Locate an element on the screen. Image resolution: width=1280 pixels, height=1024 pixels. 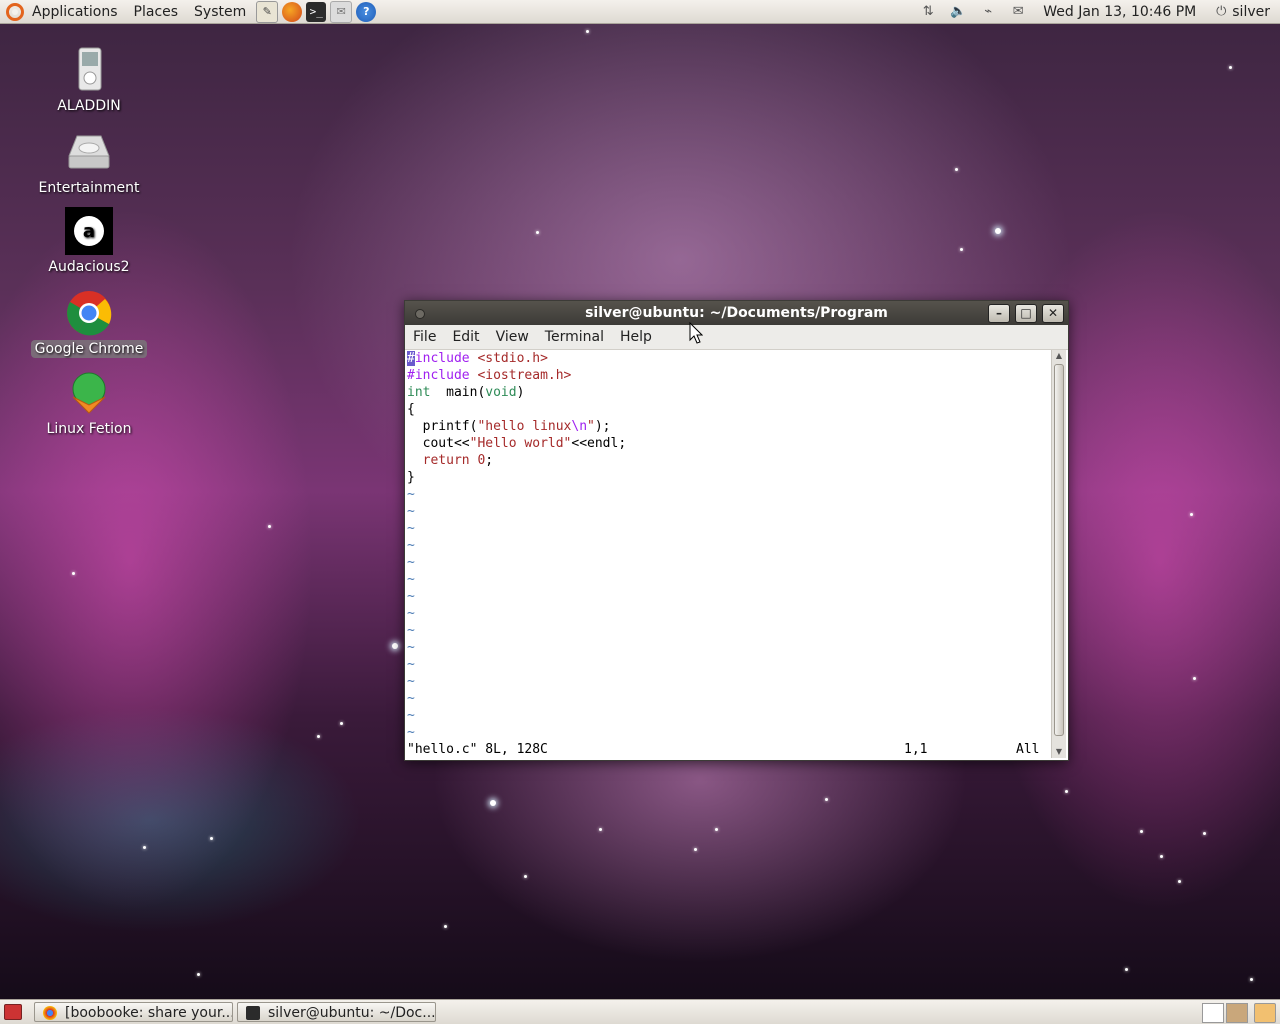
desktop-icon-audacious2: a Audacious2 is located at coordinates (89, 241).